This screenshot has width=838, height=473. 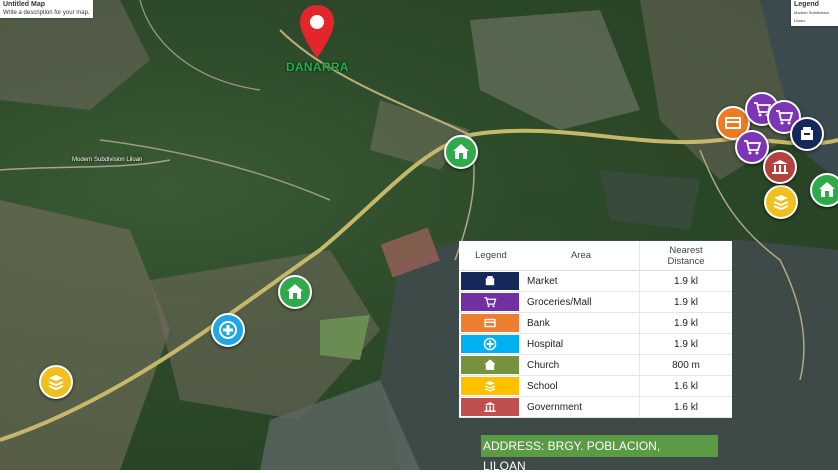 What do you see at coordinates (581, 323) in the screenshot?
I see `legend-area: Bank` at bounding box center [581, 323].